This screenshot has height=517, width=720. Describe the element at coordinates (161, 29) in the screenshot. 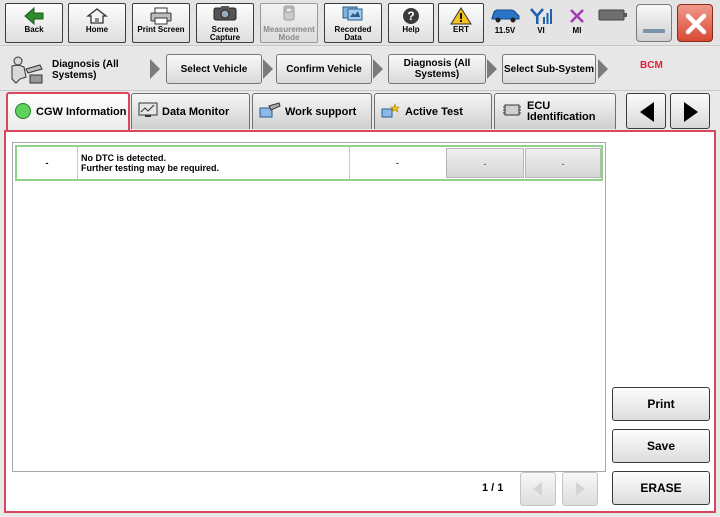

I see `print-screen-label: Print Screen` at that location.